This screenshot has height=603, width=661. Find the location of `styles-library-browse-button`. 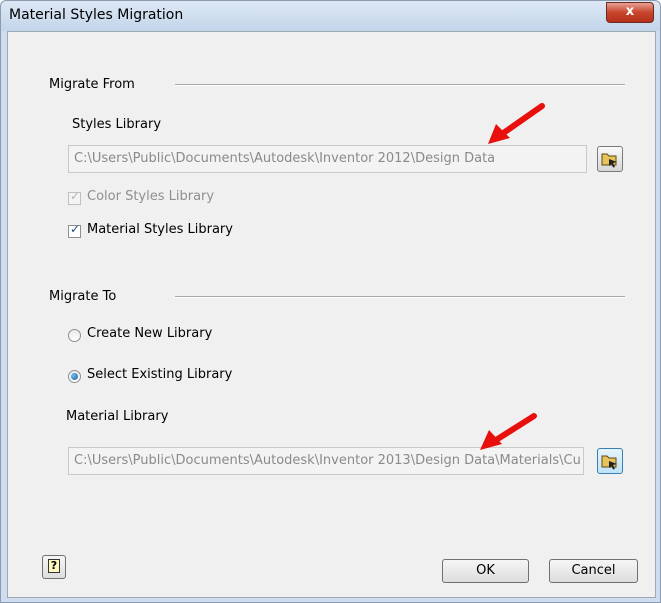

styles-library-browse-button is located at coordinates (610, 159).